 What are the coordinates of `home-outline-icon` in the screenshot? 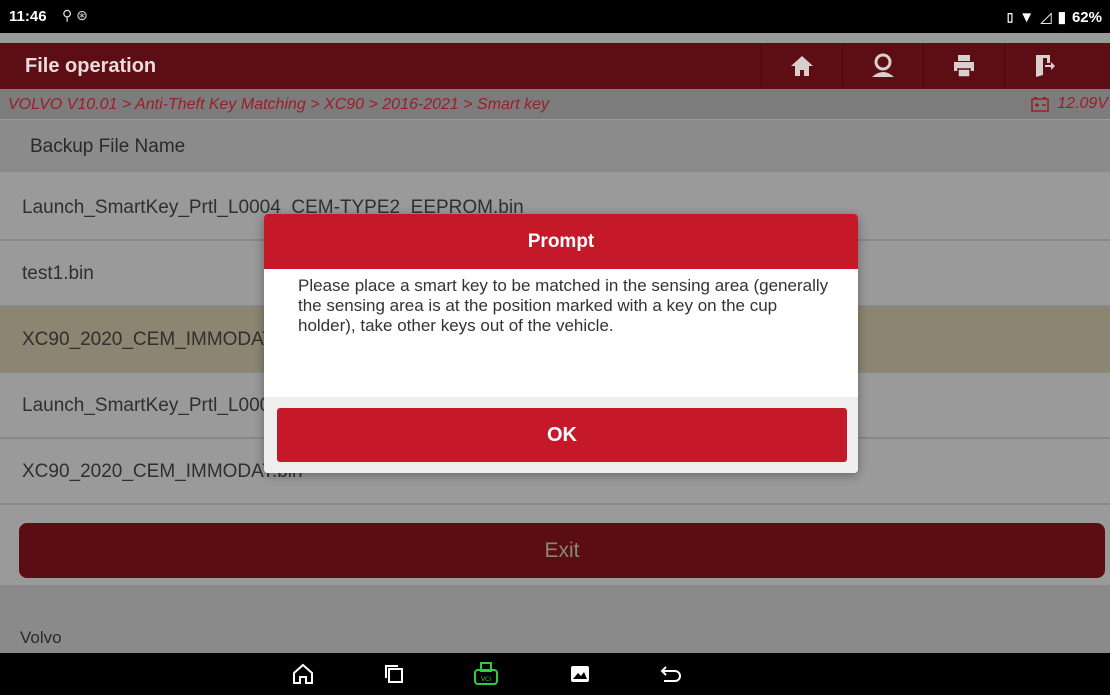 It's located at (303, 673).